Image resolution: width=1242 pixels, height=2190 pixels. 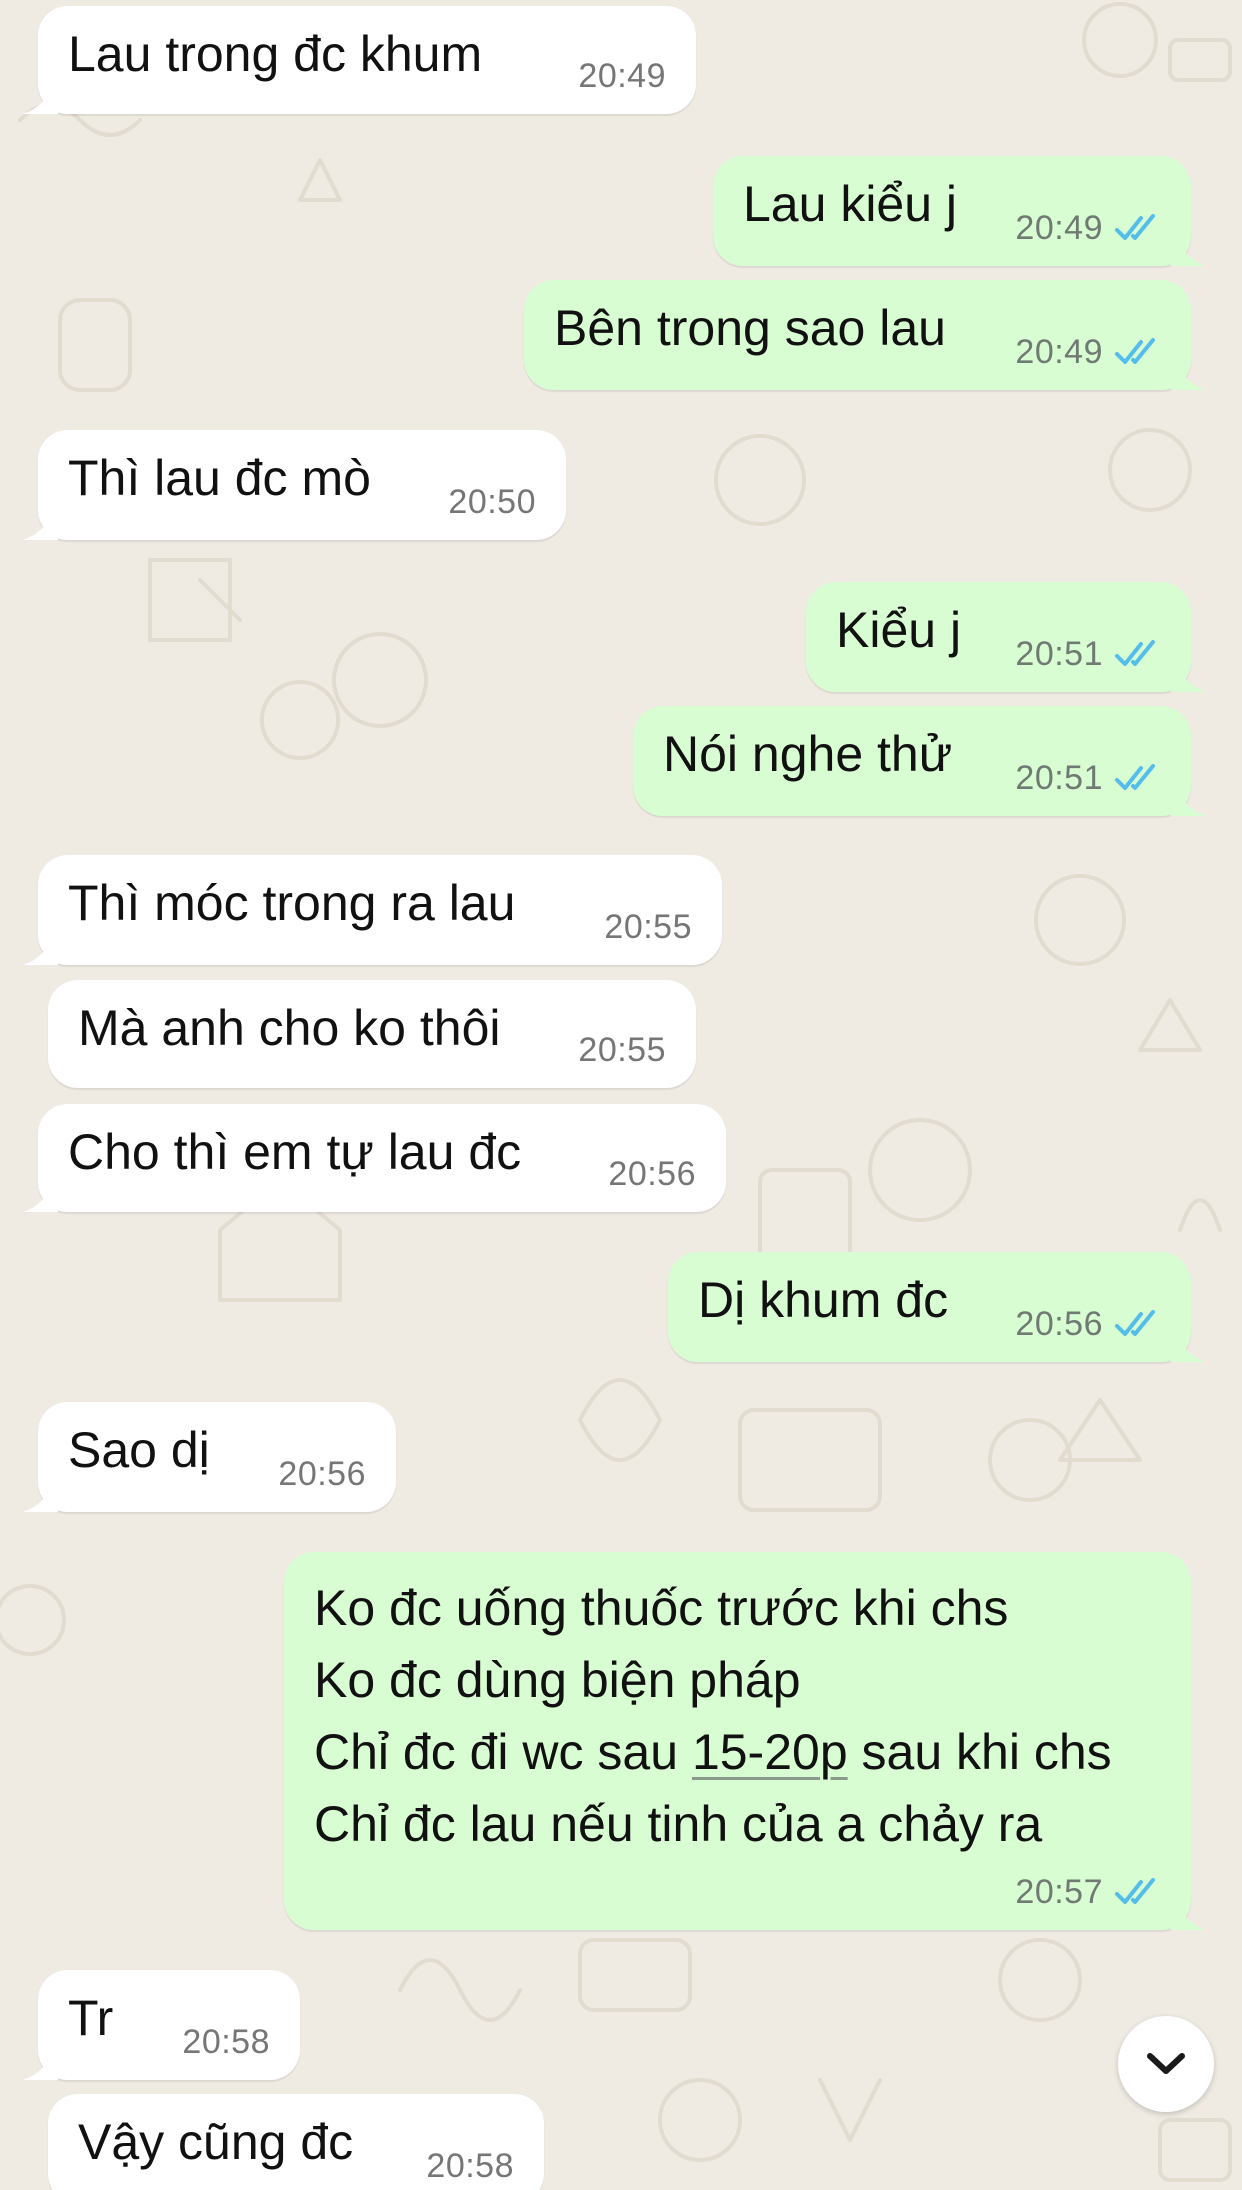 I want to click on message-text: Nói nghe thử, so click(x=808, y=754).